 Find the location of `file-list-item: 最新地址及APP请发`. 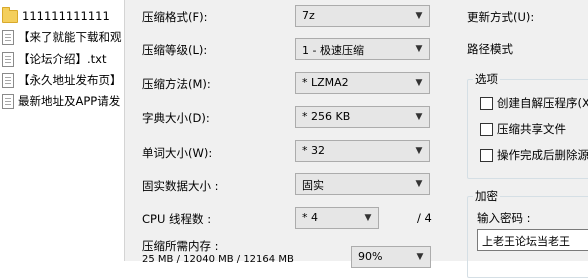

file-list-item: 最新地址及APP请发 is located at coordinates (62, 101).